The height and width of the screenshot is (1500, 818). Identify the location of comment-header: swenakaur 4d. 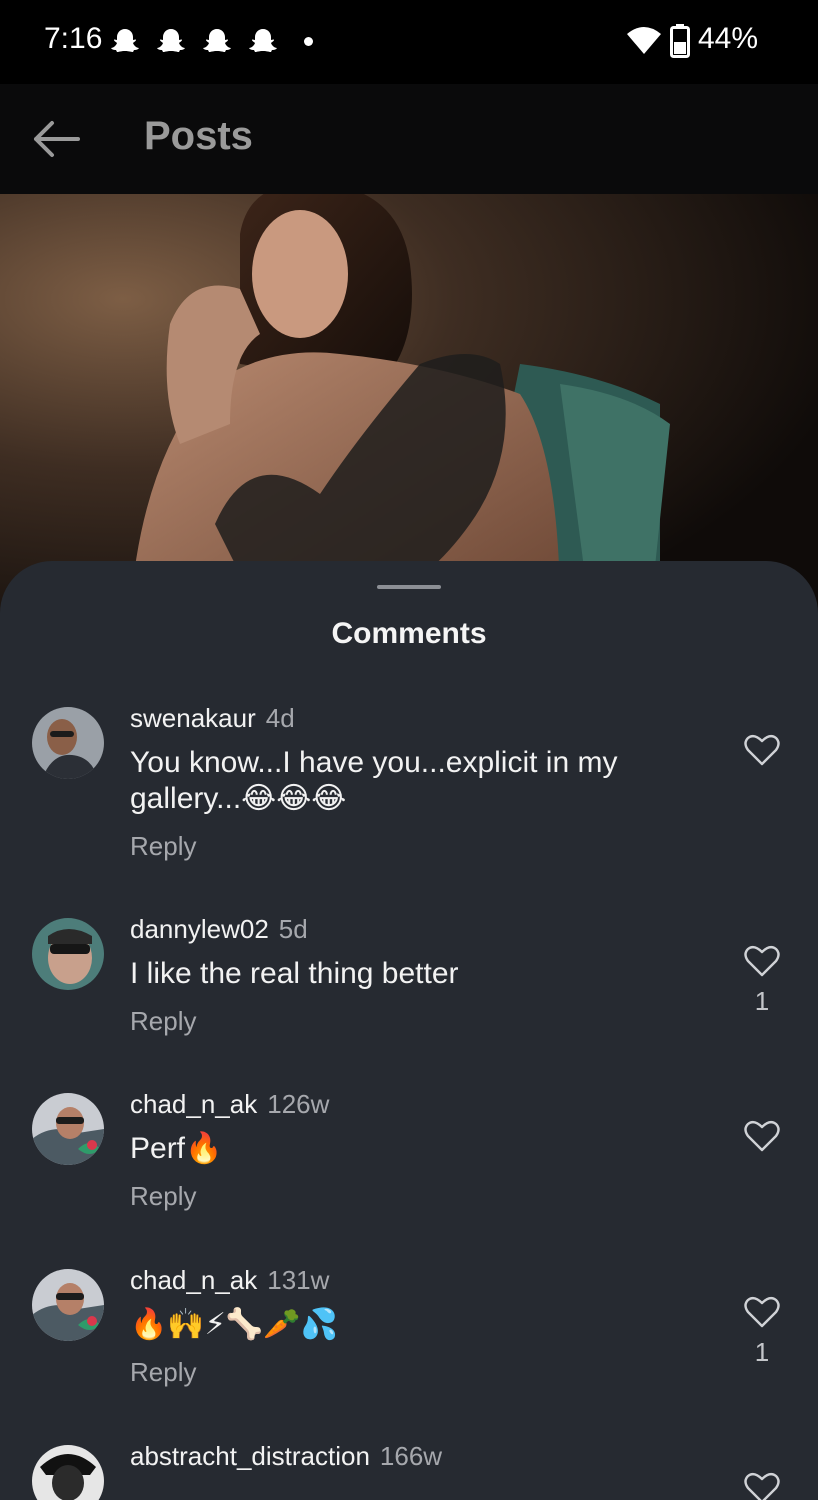
(212, 718).